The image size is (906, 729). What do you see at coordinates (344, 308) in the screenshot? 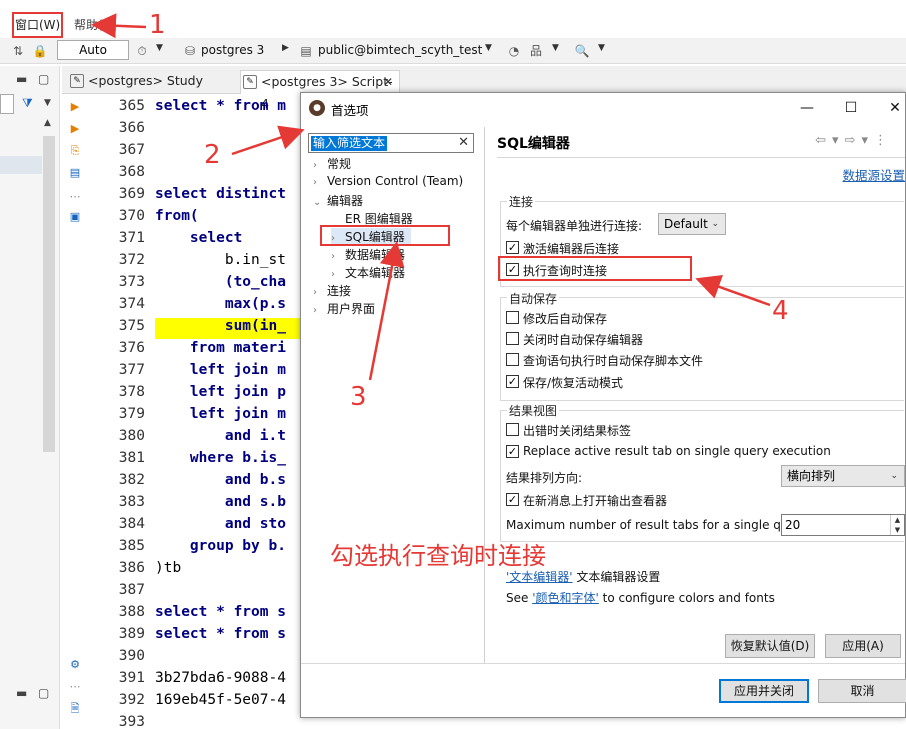
I see `tree-item-ui: › 用户界面` at bounding box center [344, 308].